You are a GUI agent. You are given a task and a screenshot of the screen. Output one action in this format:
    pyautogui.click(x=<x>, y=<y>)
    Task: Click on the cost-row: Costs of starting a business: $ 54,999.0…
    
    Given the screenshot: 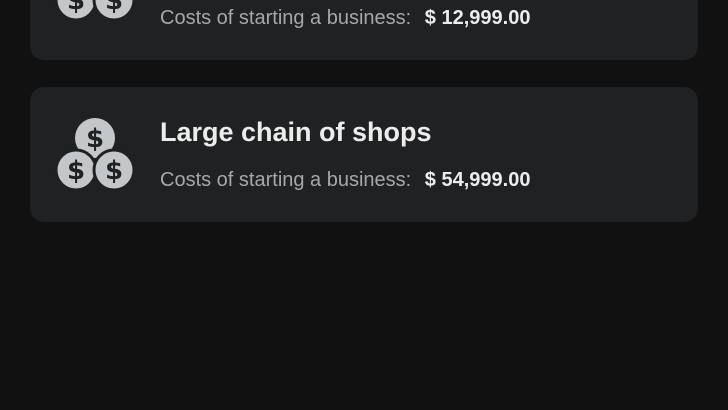 What is the action you would take?
    pyautogui.click(x=345, y=180)
    